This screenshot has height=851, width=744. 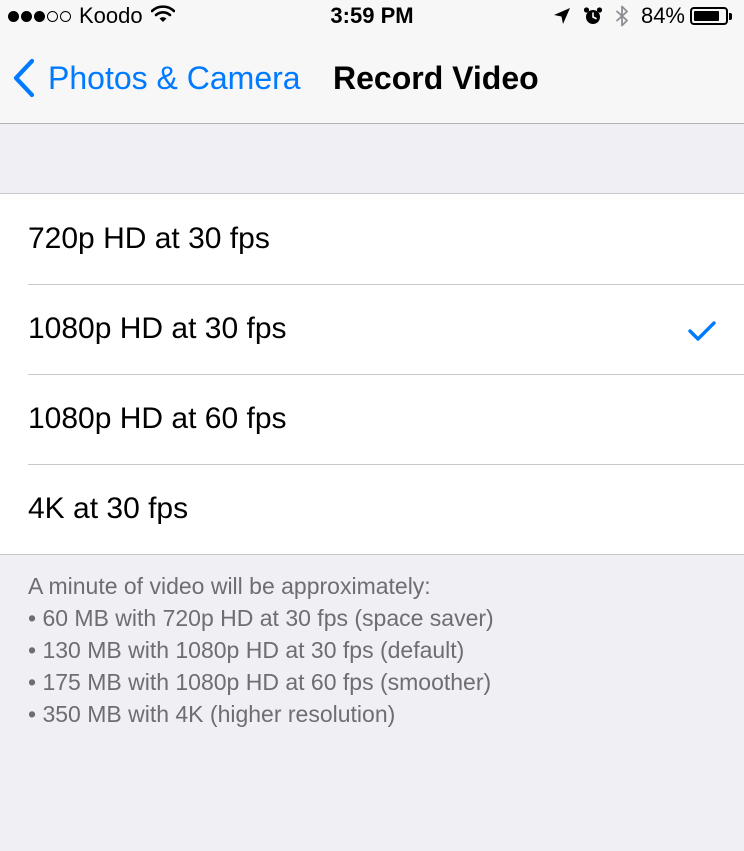 What do you see at coordinates (372, 509) in the screenshot?
I see `option-4k-30fps: 4K at 30 fps` at bounding box center [372, 509].